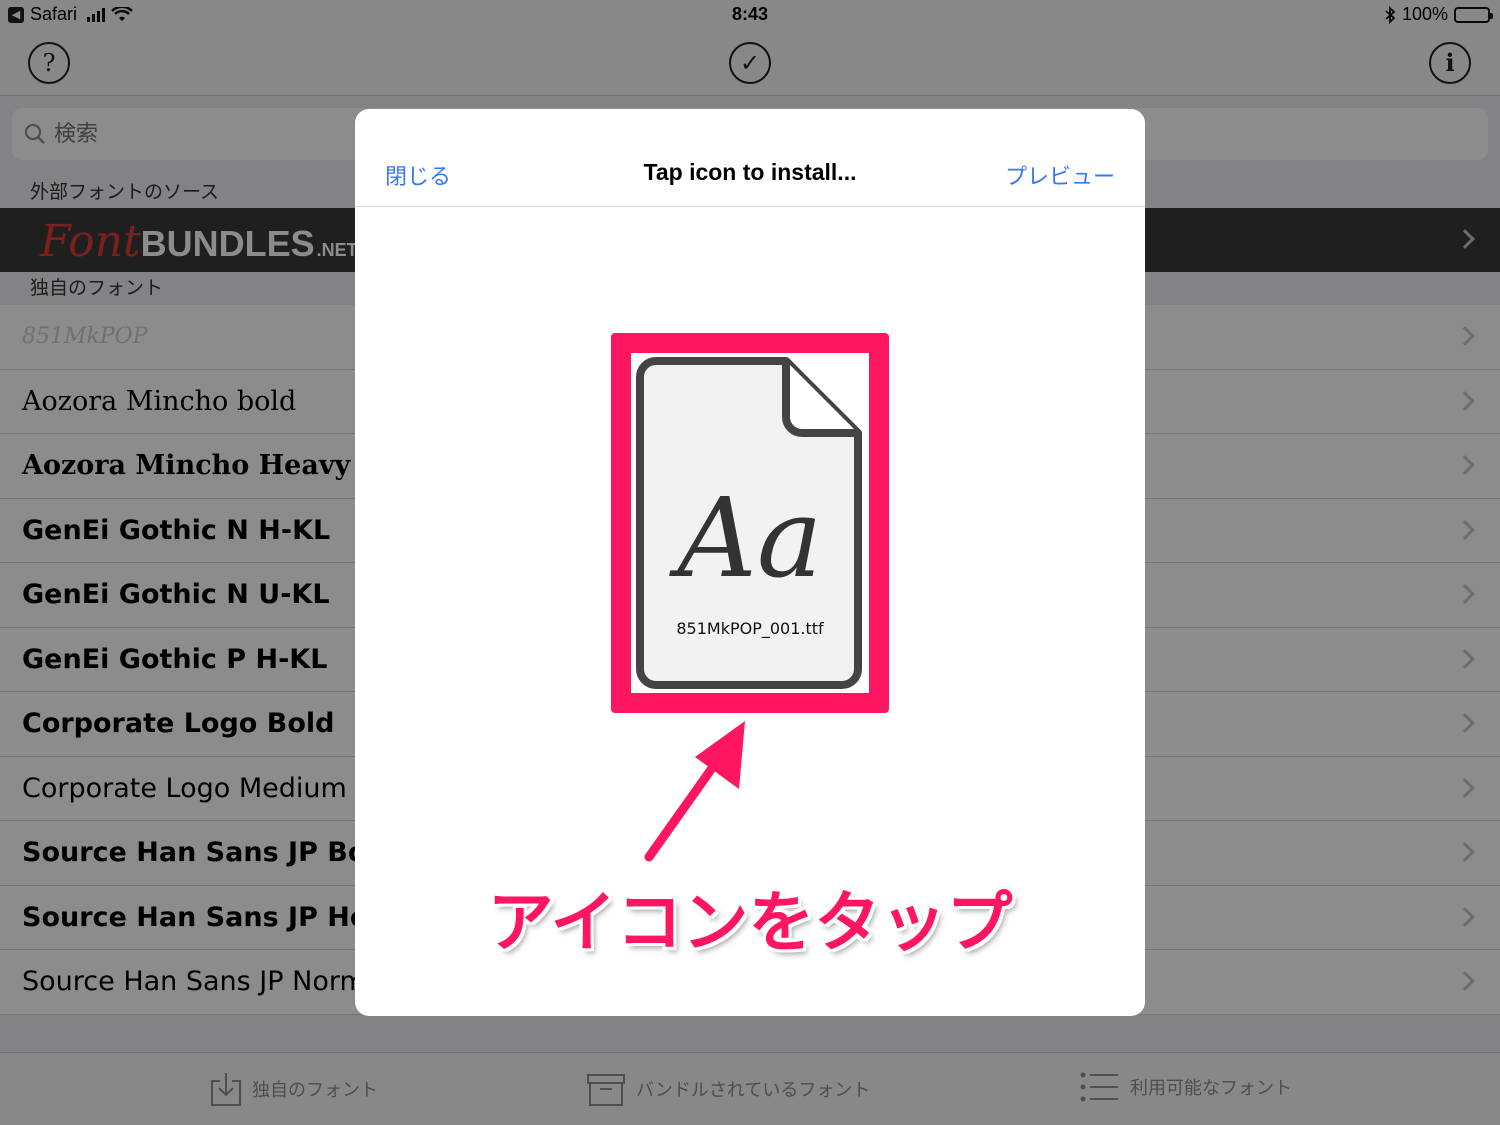 The width and height of the screenshot is (1500, 1125). Describe the element at coordinates (750, 628) in the screenshot. I see `font-file-name: 851MkPOP_001.ttf` at that location.